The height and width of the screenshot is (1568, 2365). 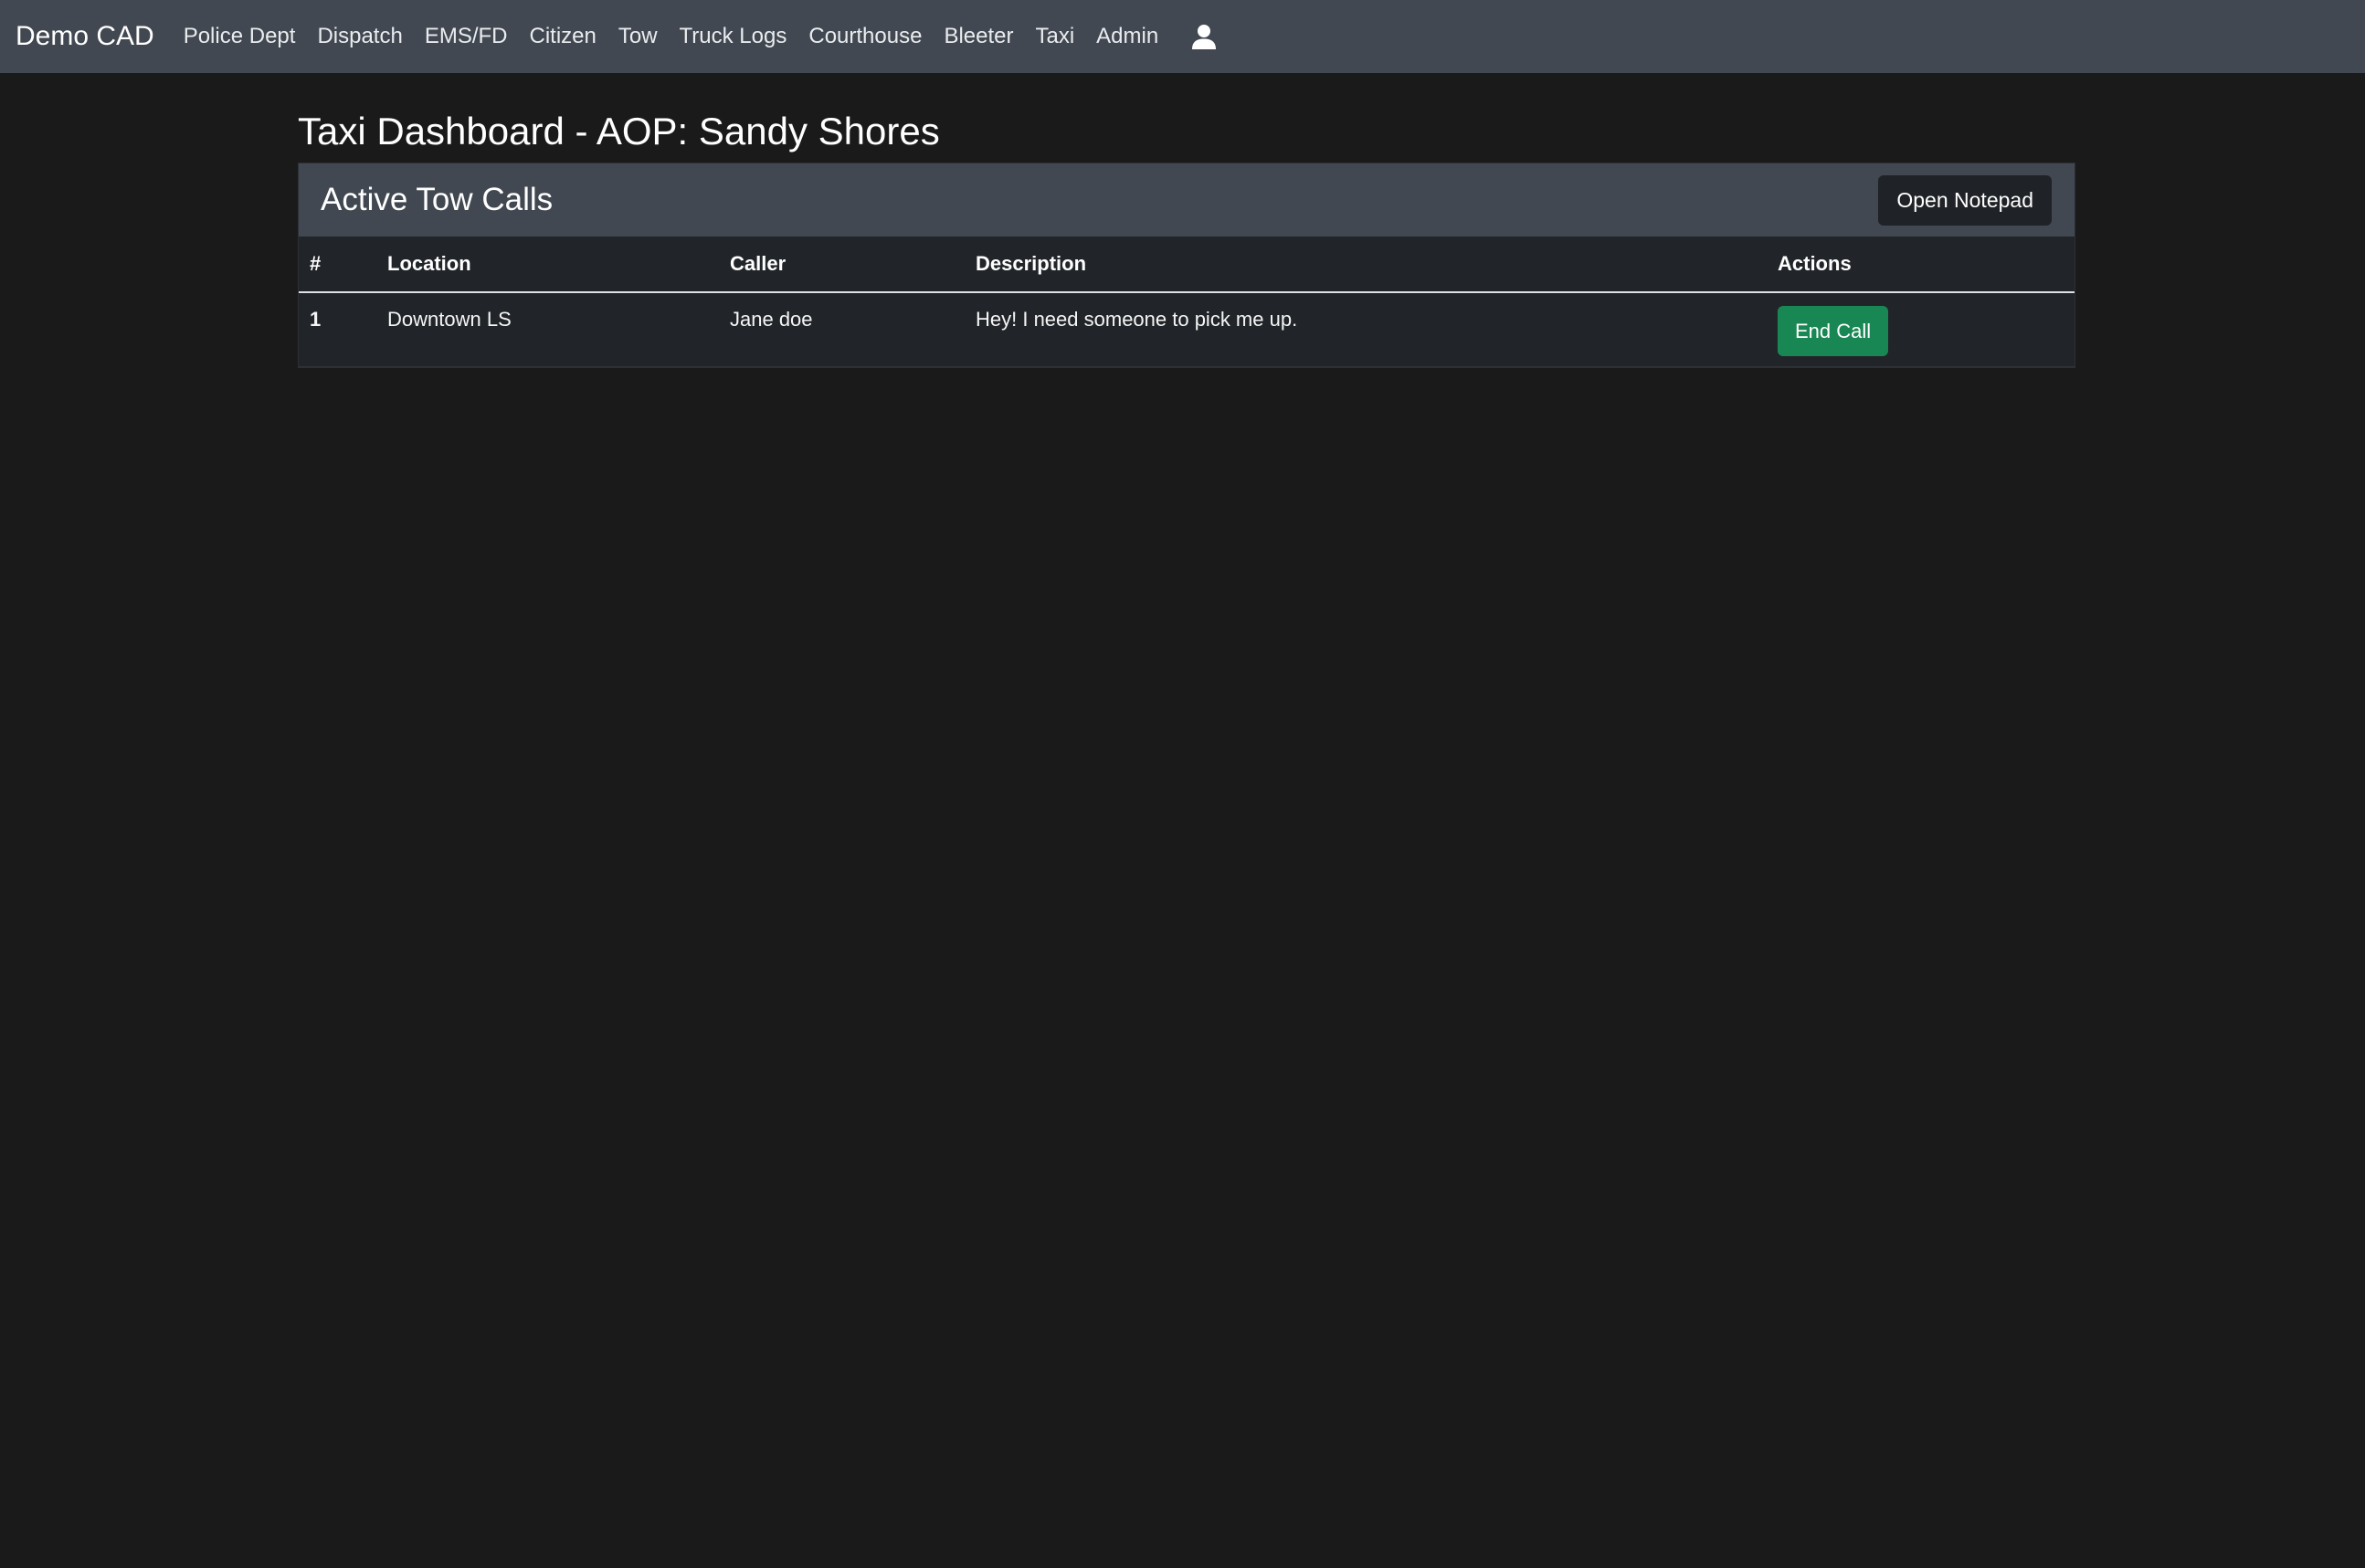 What do you see at coordinates (771, 319) in the screenshot?
I see `row-caller: Jane doe` at bounding box center [771, 319].